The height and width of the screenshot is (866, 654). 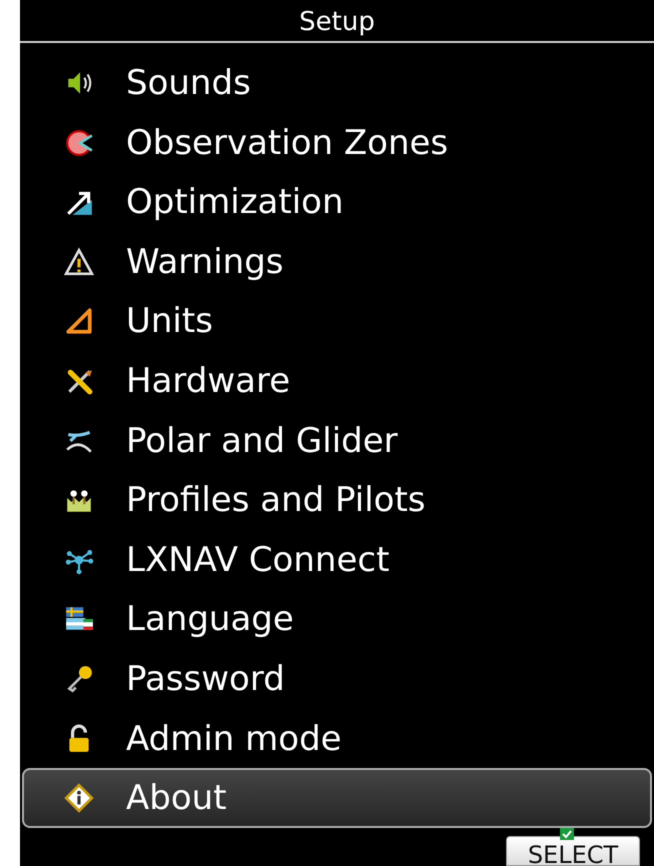 I want to click on window-title: Setup, so click(x=337, y=23).